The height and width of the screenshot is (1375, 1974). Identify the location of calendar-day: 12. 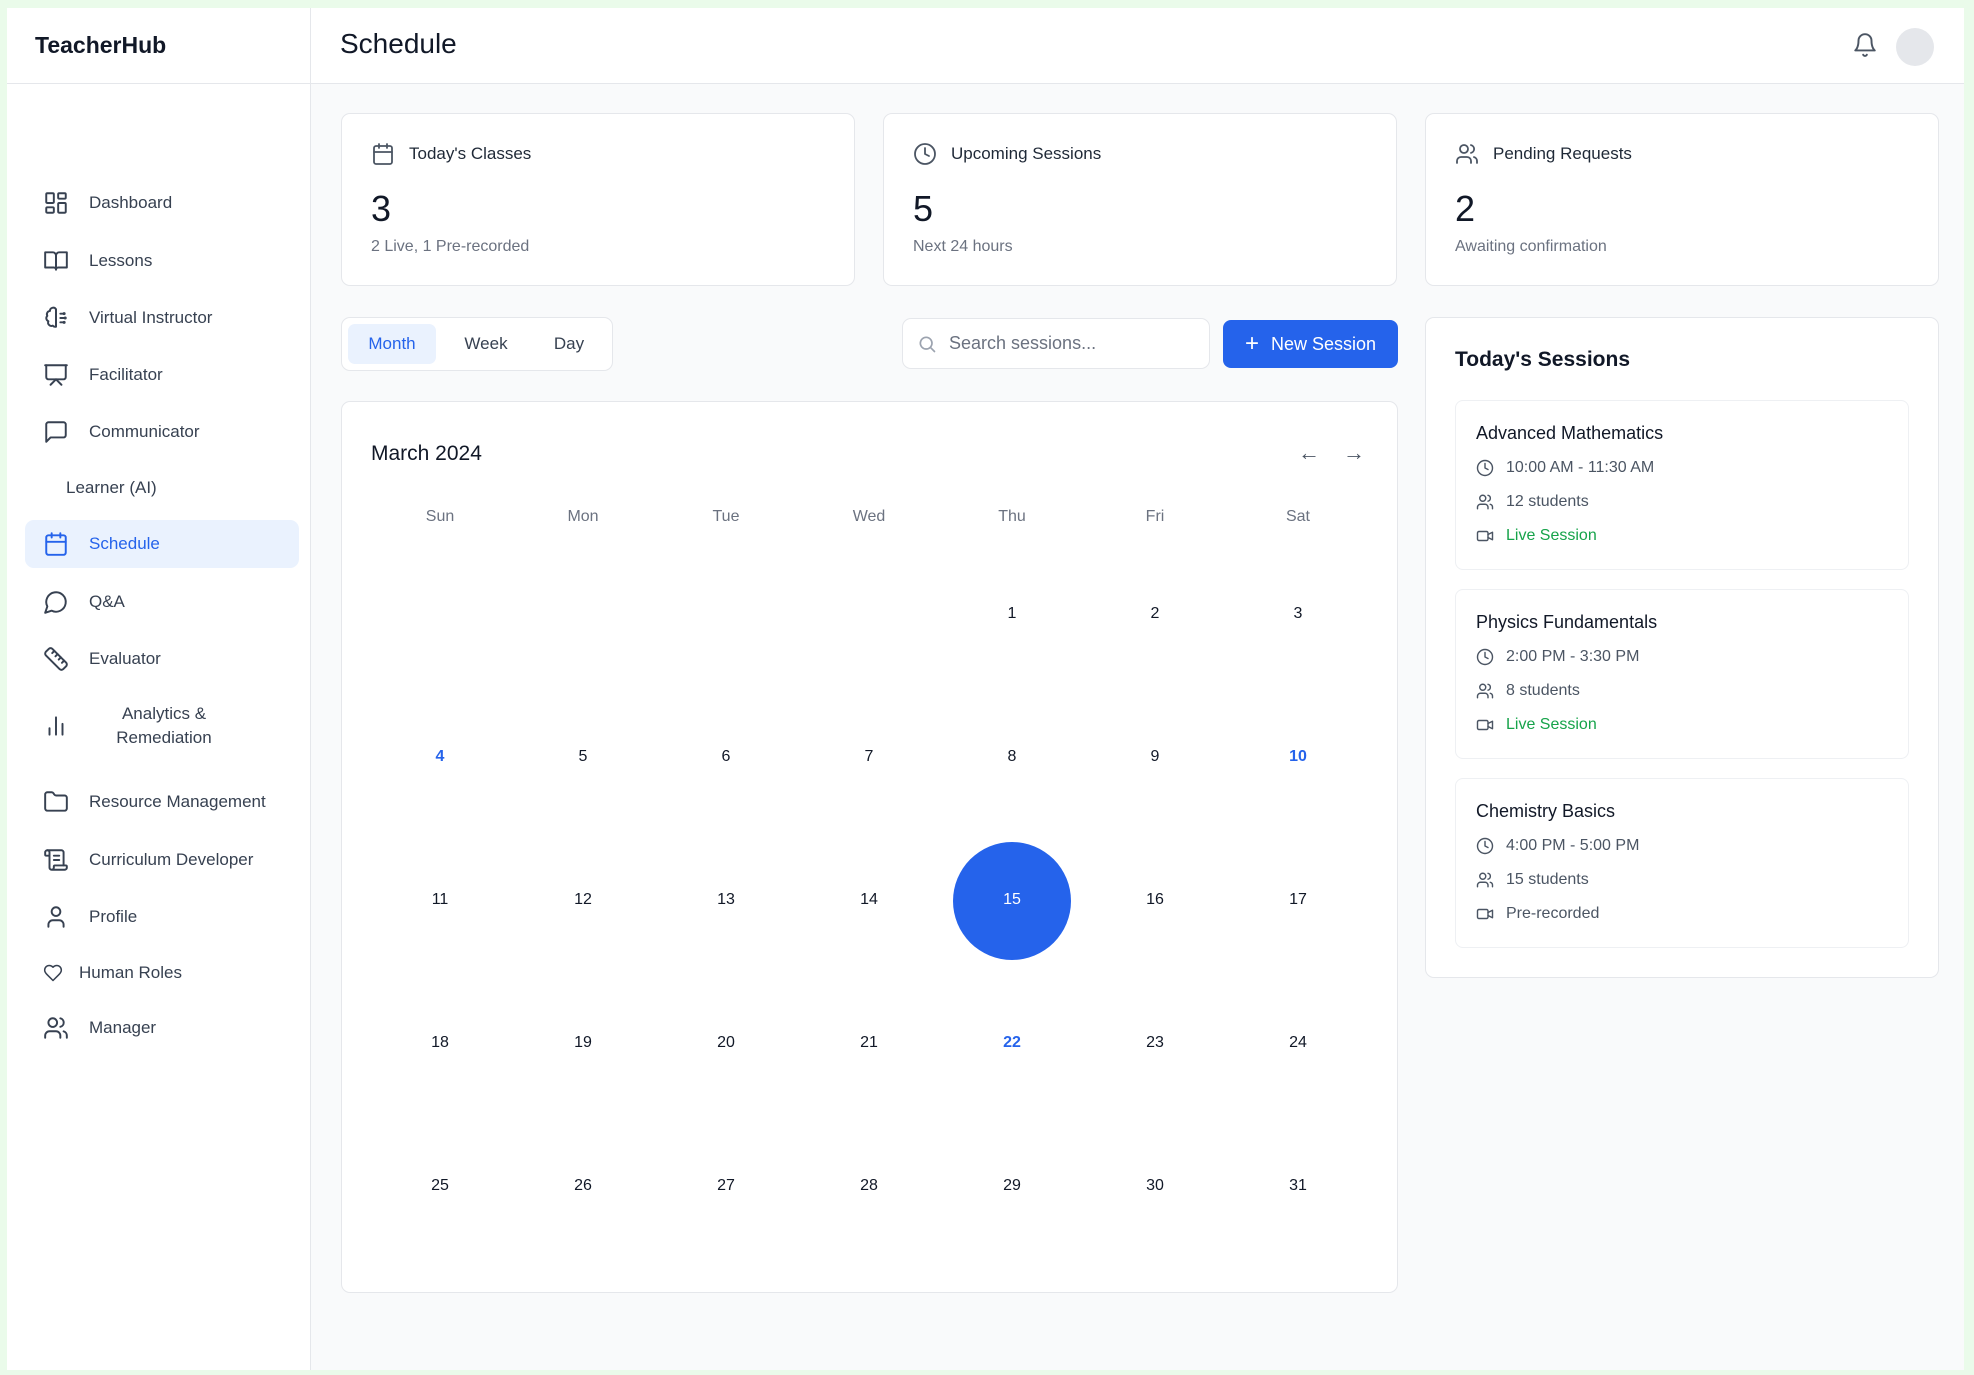
(583, 900).